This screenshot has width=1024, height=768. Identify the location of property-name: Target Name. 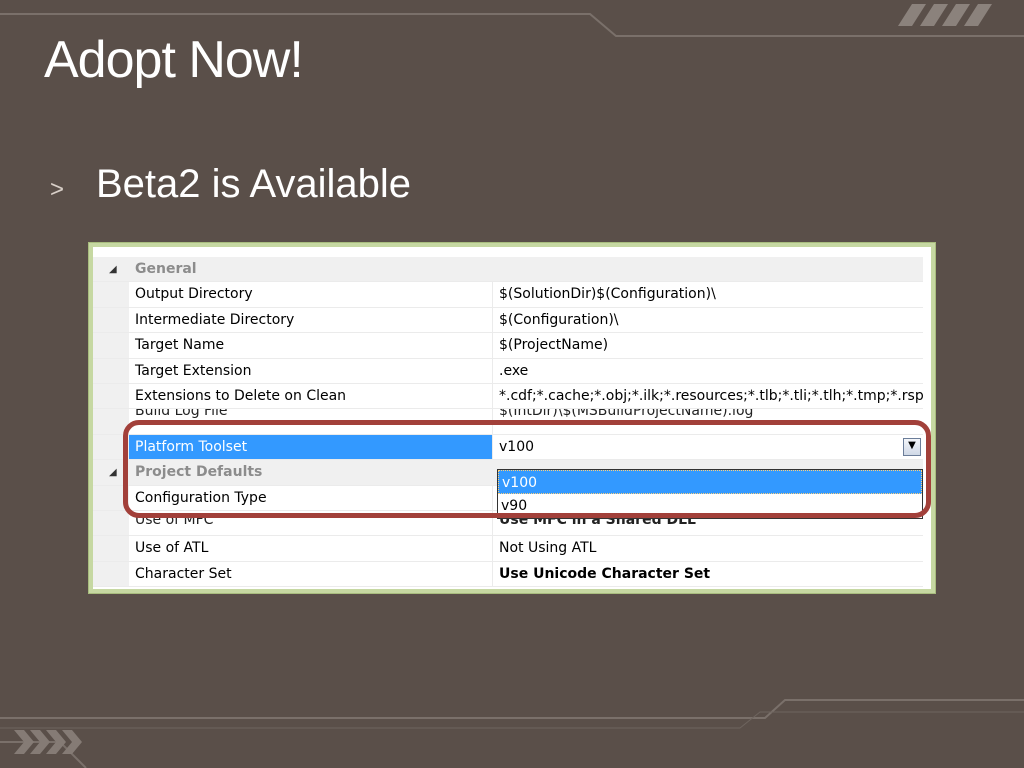
(311, 345).